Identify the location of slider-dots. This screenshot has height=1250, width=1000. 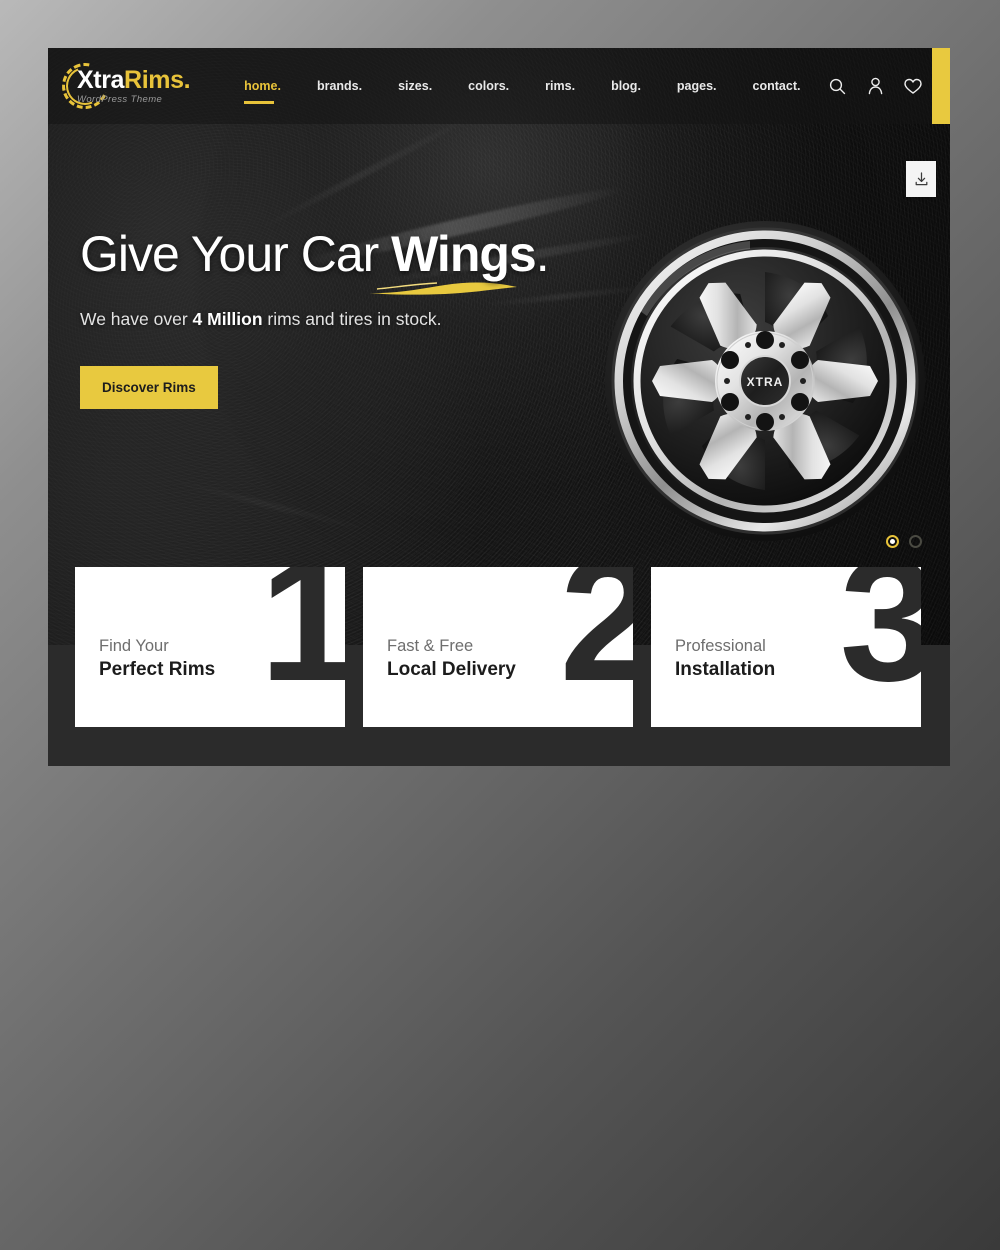
(904, 541).